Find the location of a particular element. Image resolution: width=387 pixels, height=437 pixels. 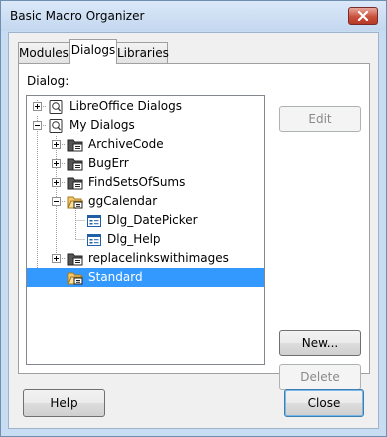

tree-item-libreoffice-dialogs: LibreOffice Dialogs is located at coordinates (145, 106).